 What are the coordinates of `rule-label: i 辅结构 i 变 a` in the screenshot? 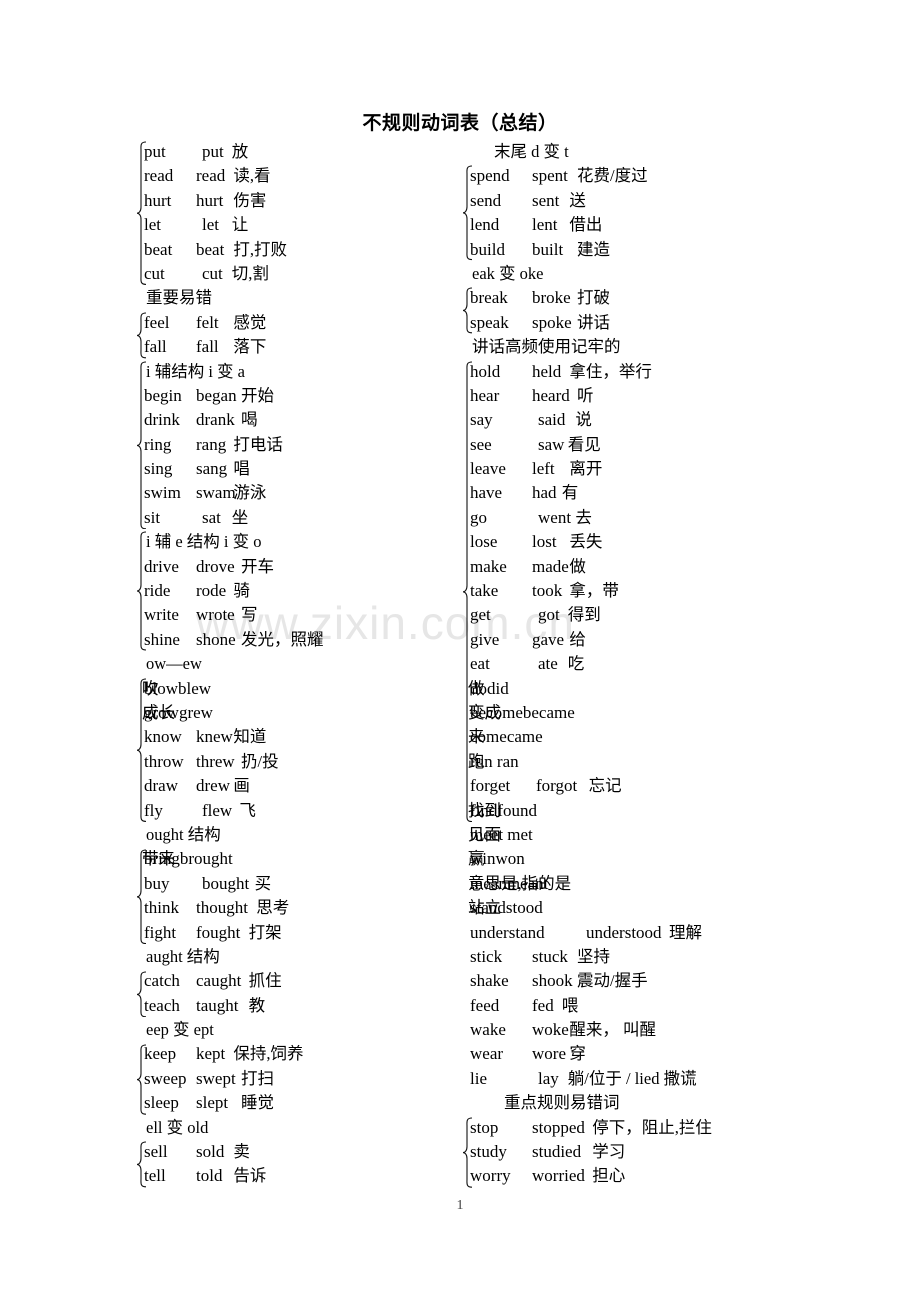 It's located at (195, 371).